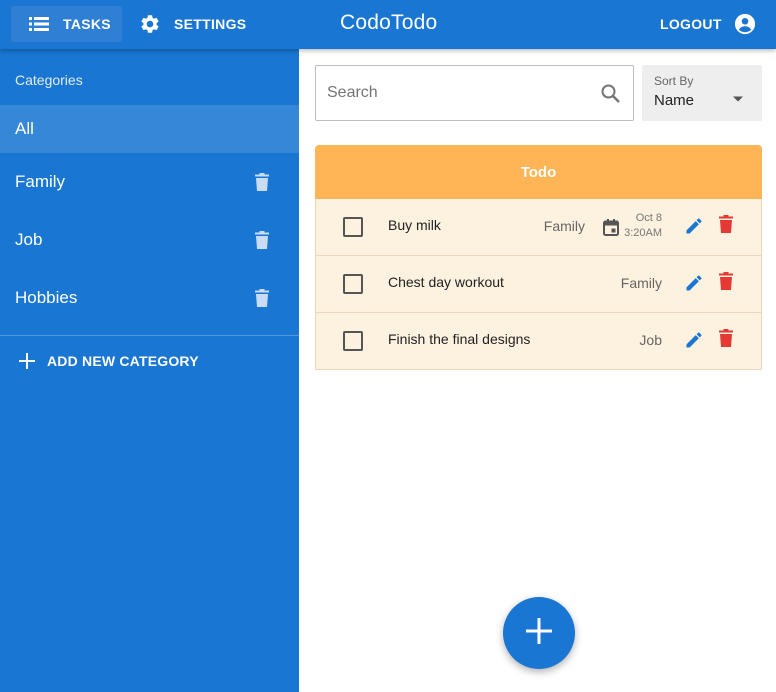 The image size is (776, 692). I want to click on settings-nav-button: SETTINGS, so click(193, 24).